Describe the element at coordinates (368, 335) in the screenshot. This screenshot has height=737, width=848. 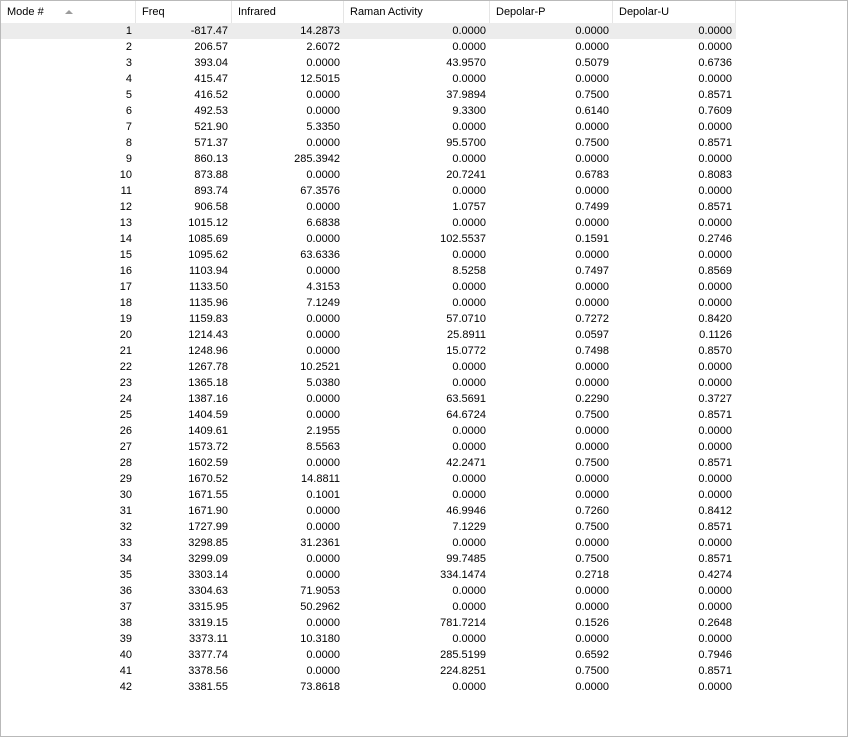
I see `table-row: 20 1214.43 0.0000 25.8911 0.0597 0.1126` at that location.